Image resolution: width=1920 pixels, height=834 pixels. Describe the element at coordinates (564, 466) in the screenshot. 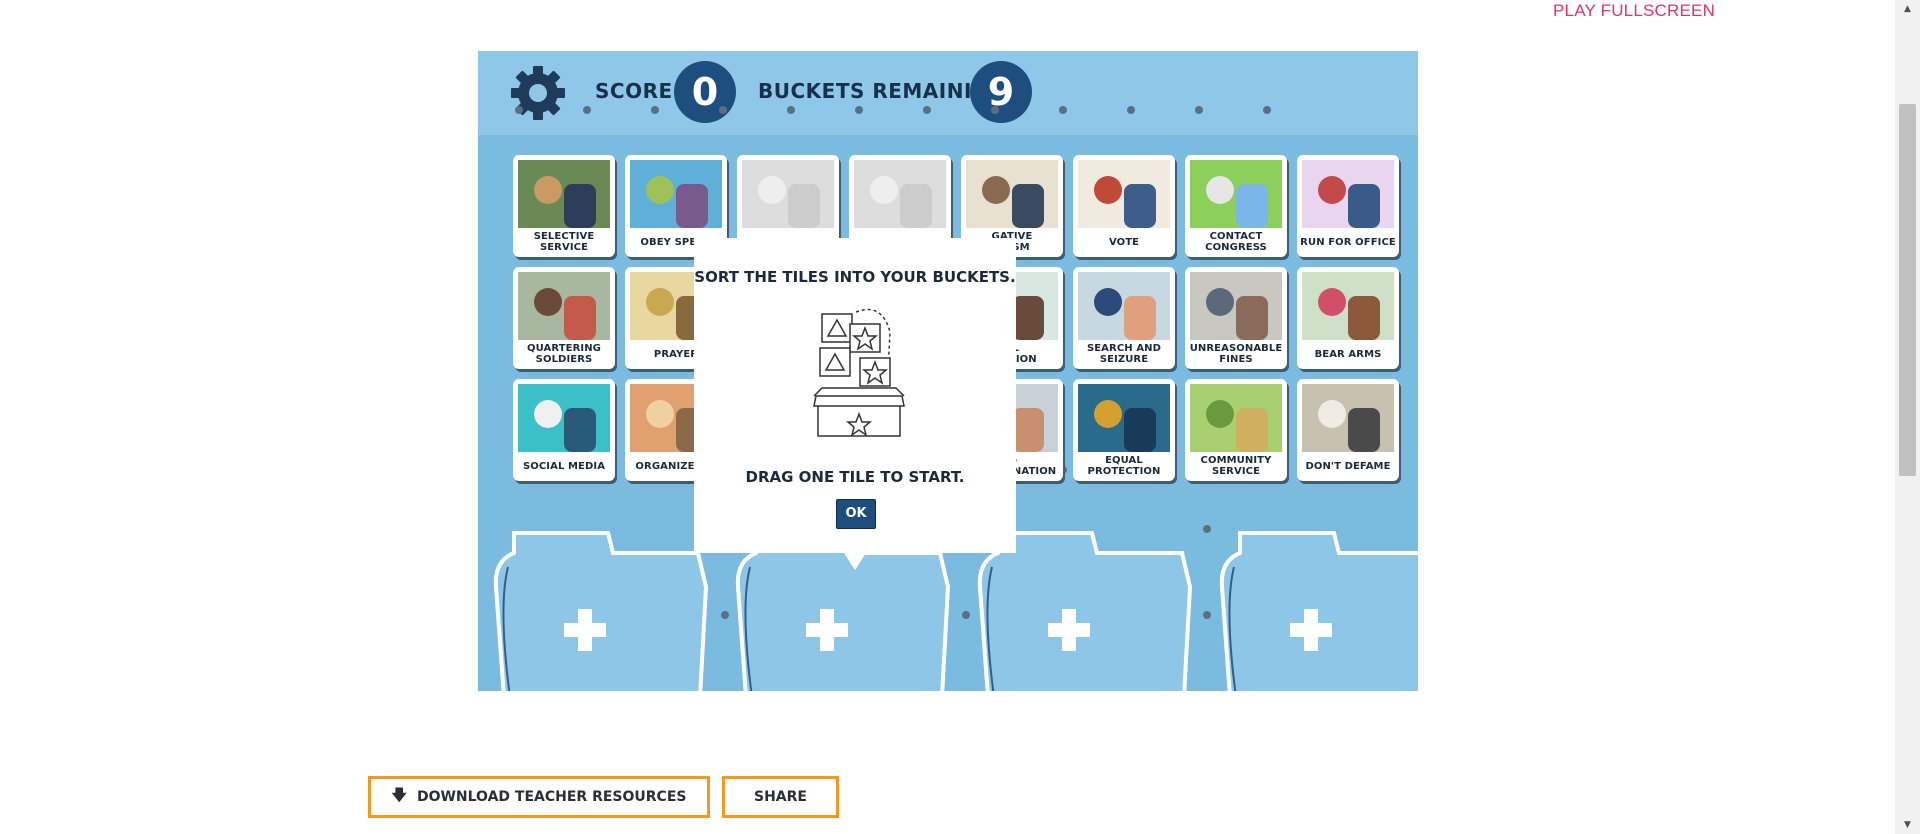

I see `tile-label: SOCIAL MEDIA` at that location.